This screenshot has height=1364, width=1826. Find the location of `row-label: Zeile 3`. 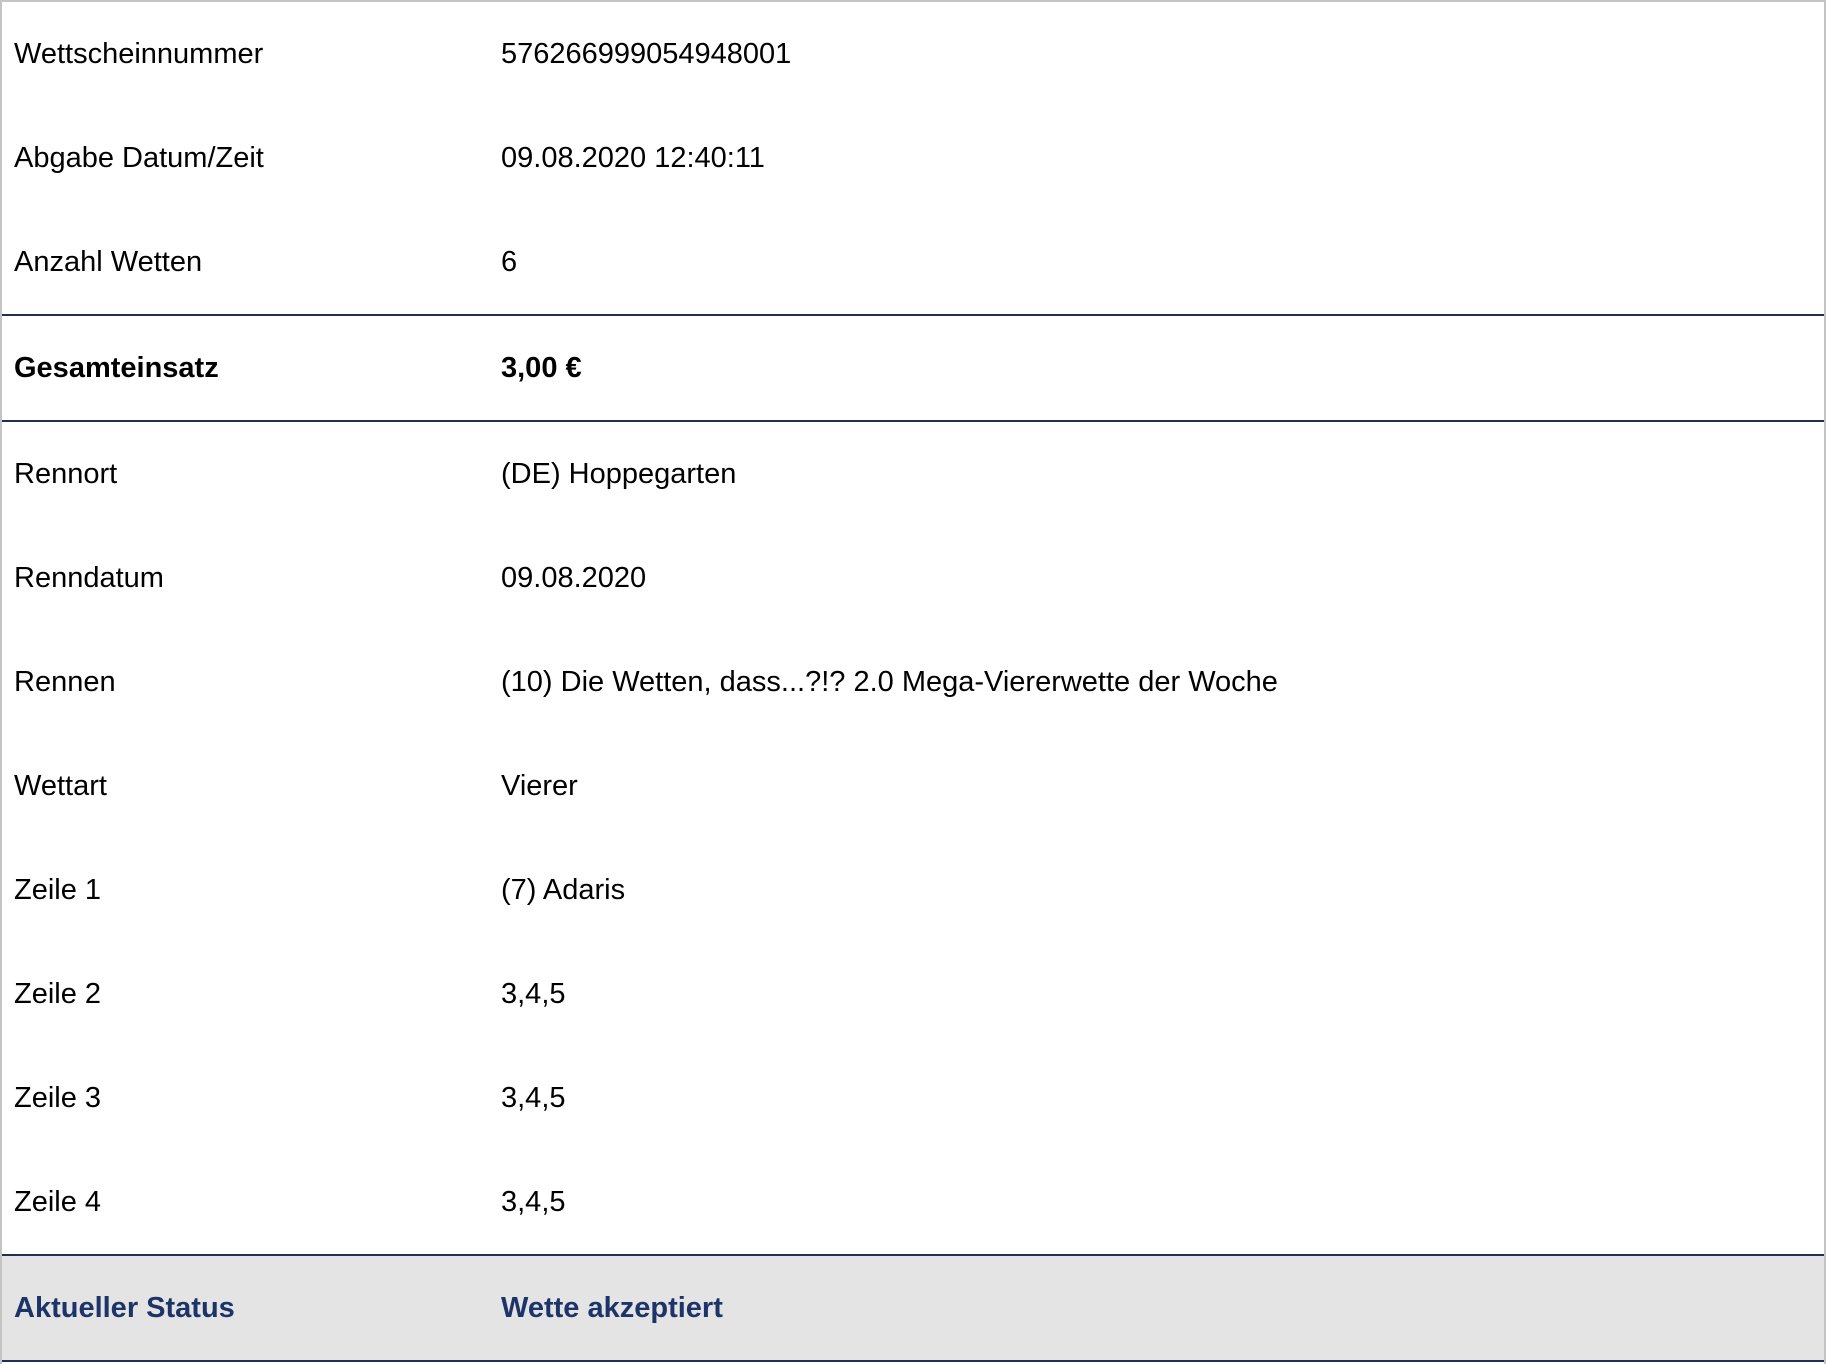

row-label: Zeile 3 is located at coordinates (58, 1097).